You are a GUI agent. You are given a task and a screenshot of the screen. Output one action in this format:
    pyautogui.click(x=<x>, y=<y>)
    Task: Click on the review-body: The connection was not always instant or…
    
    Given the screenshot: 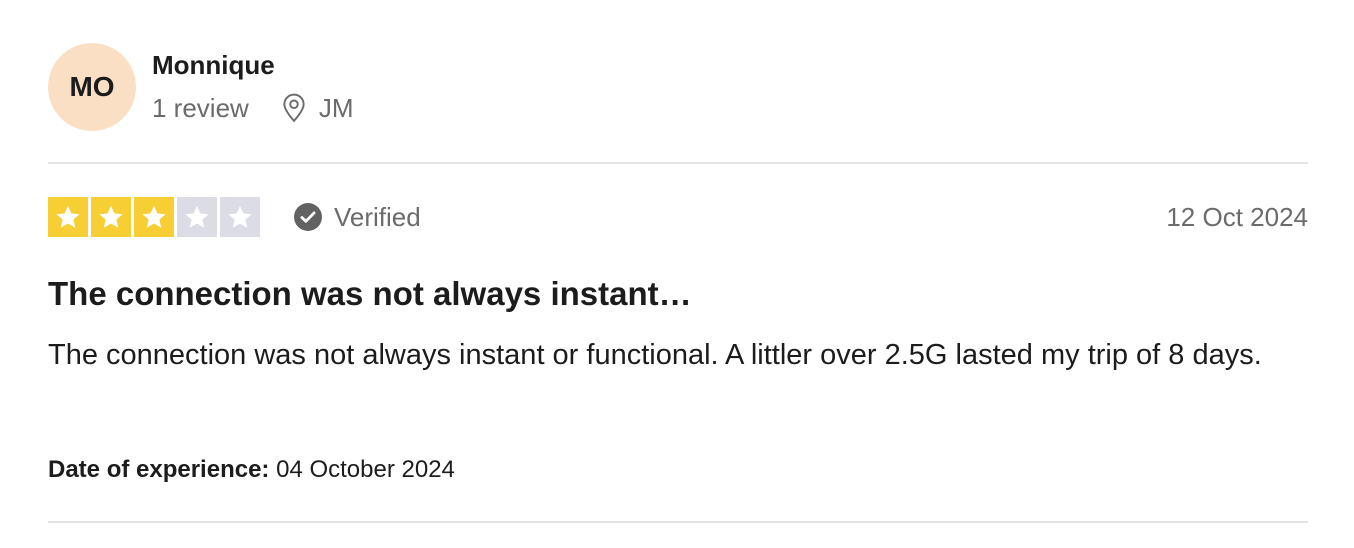 What is the action you would take?
    pyautogui.click(x=655, y=355)
    